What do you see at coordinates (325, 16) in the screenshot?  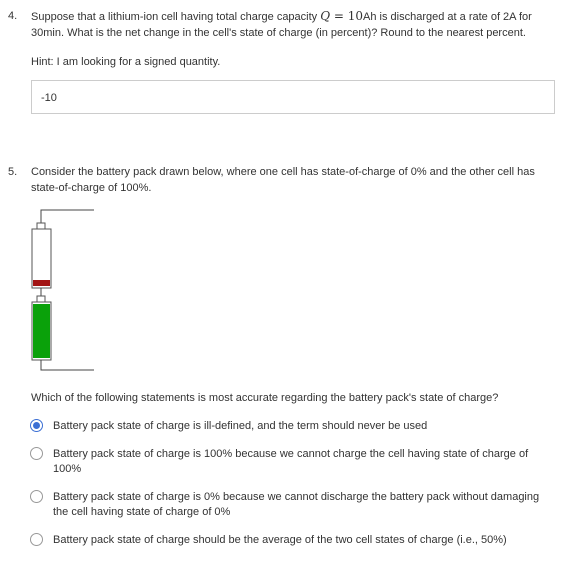 I see `math-variable: Q` at bounding box center [325, 16].